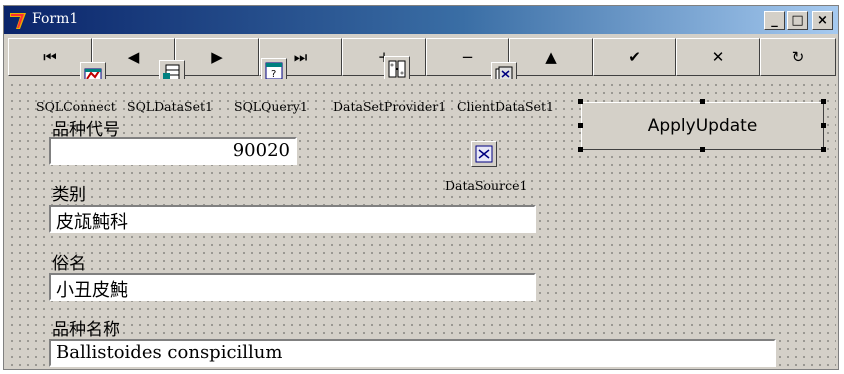  I want to click on species-name-label: 品种名称, so click(86, 330).